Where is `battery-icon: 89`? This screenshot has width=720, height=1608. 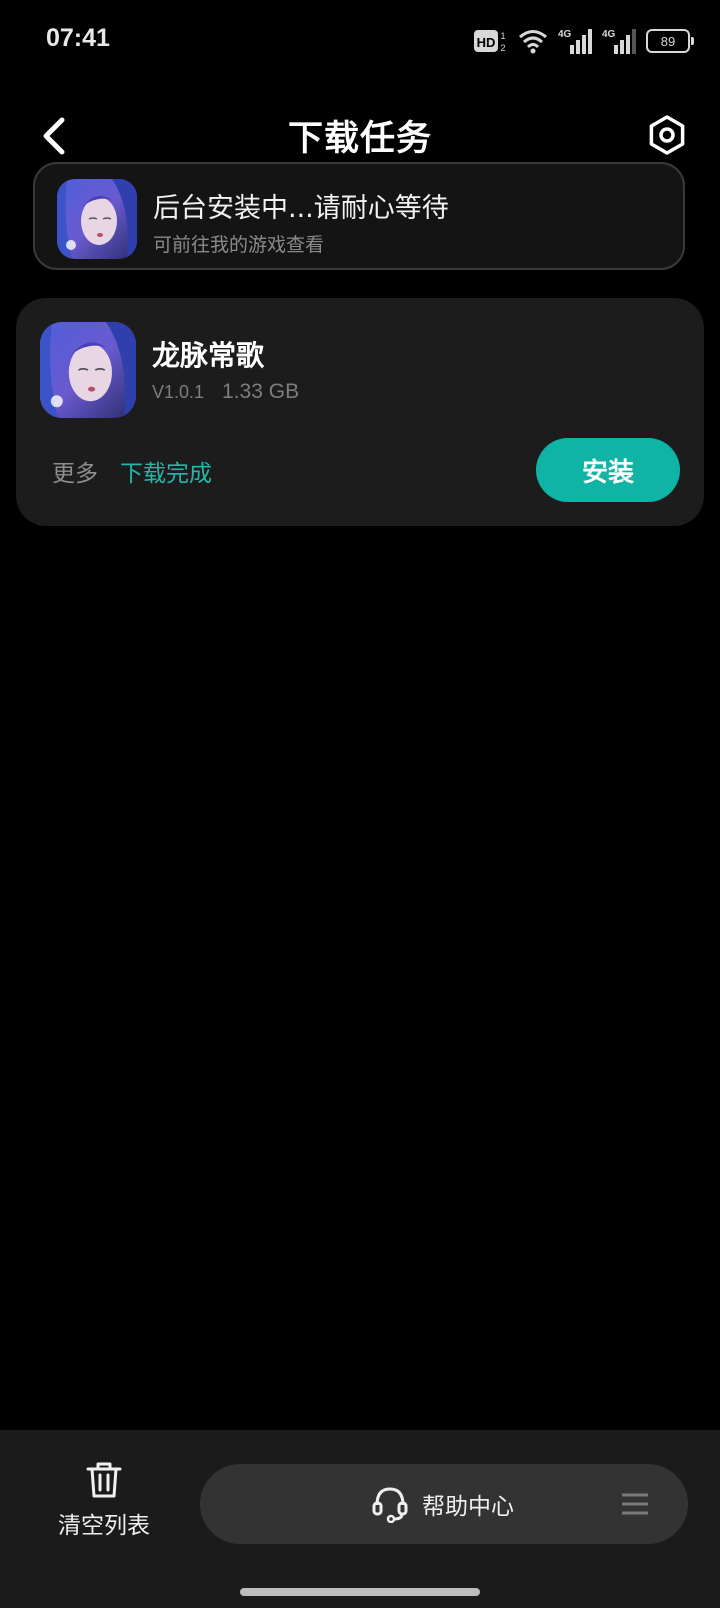
battery-icon: 89 is located at coordinates (670, 41).